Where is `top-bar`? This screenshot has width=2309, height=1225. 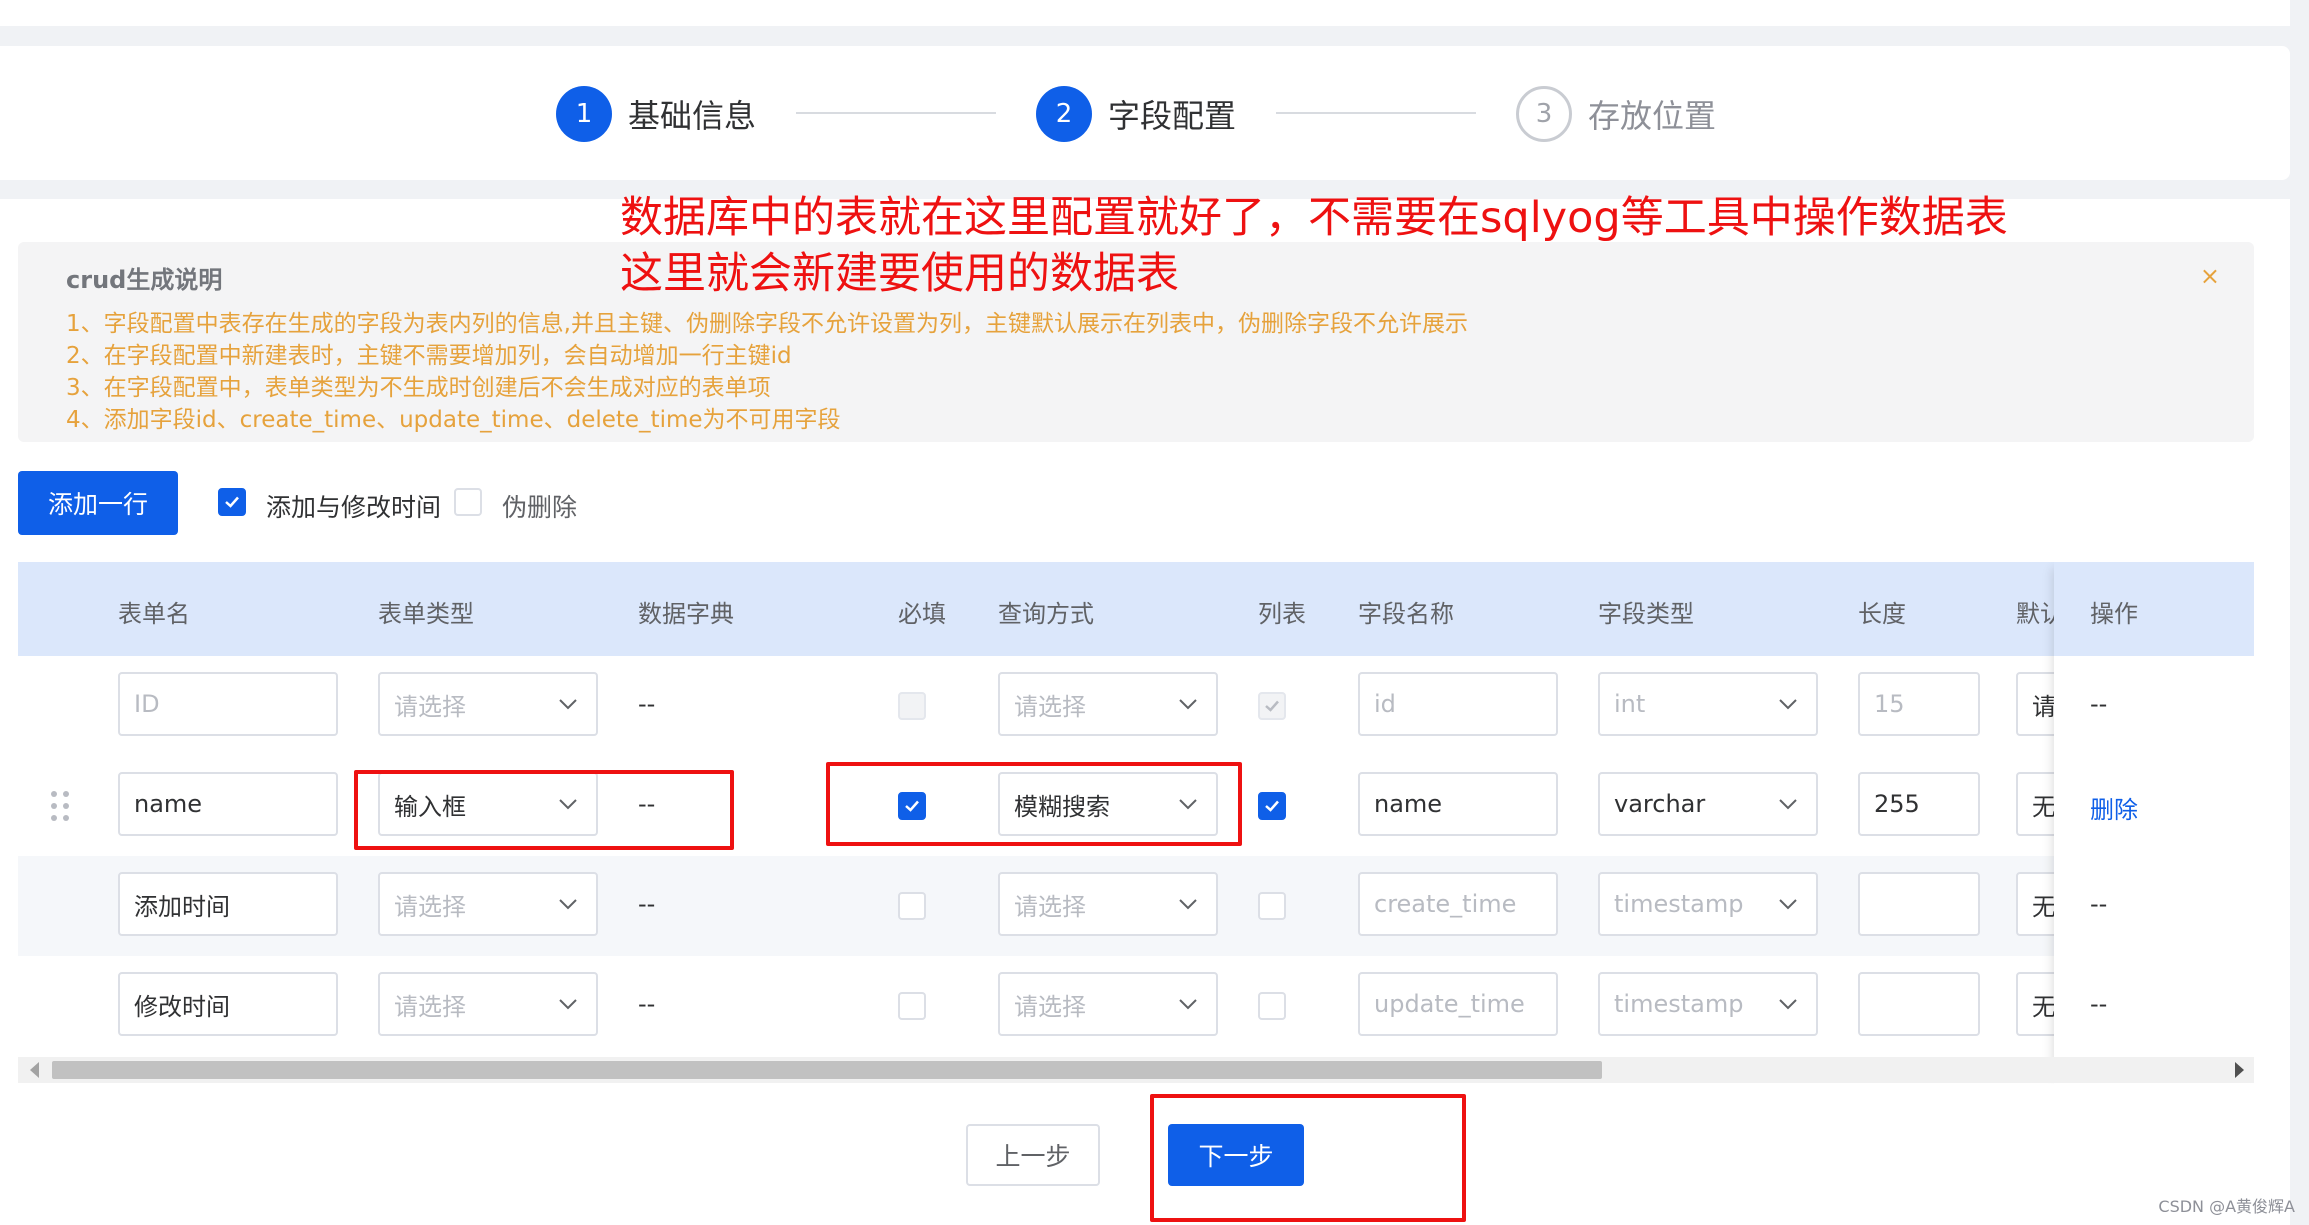
top-bar is located at coordinates (1145, 13).